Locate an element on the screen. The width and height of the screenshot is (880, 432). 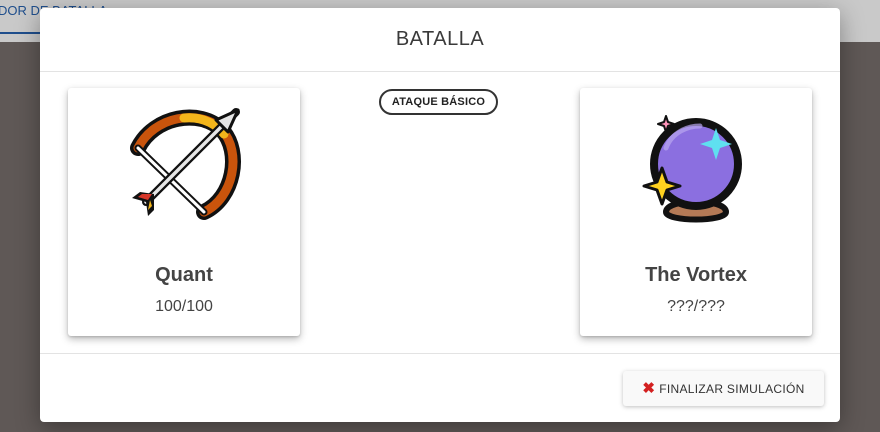
close-icon: ✖ is located at coordinates (649, 388).